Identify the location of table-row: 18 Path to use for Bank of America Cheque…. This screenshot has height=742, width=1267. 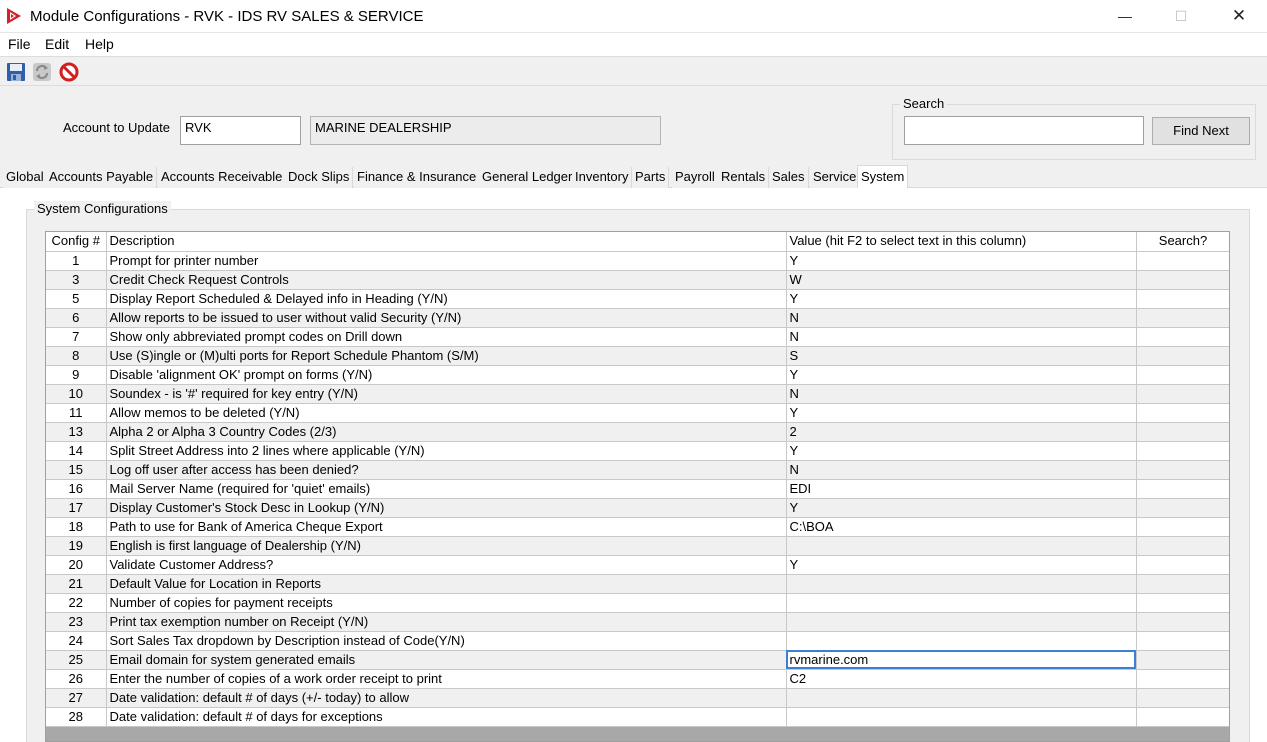
(637, 527).